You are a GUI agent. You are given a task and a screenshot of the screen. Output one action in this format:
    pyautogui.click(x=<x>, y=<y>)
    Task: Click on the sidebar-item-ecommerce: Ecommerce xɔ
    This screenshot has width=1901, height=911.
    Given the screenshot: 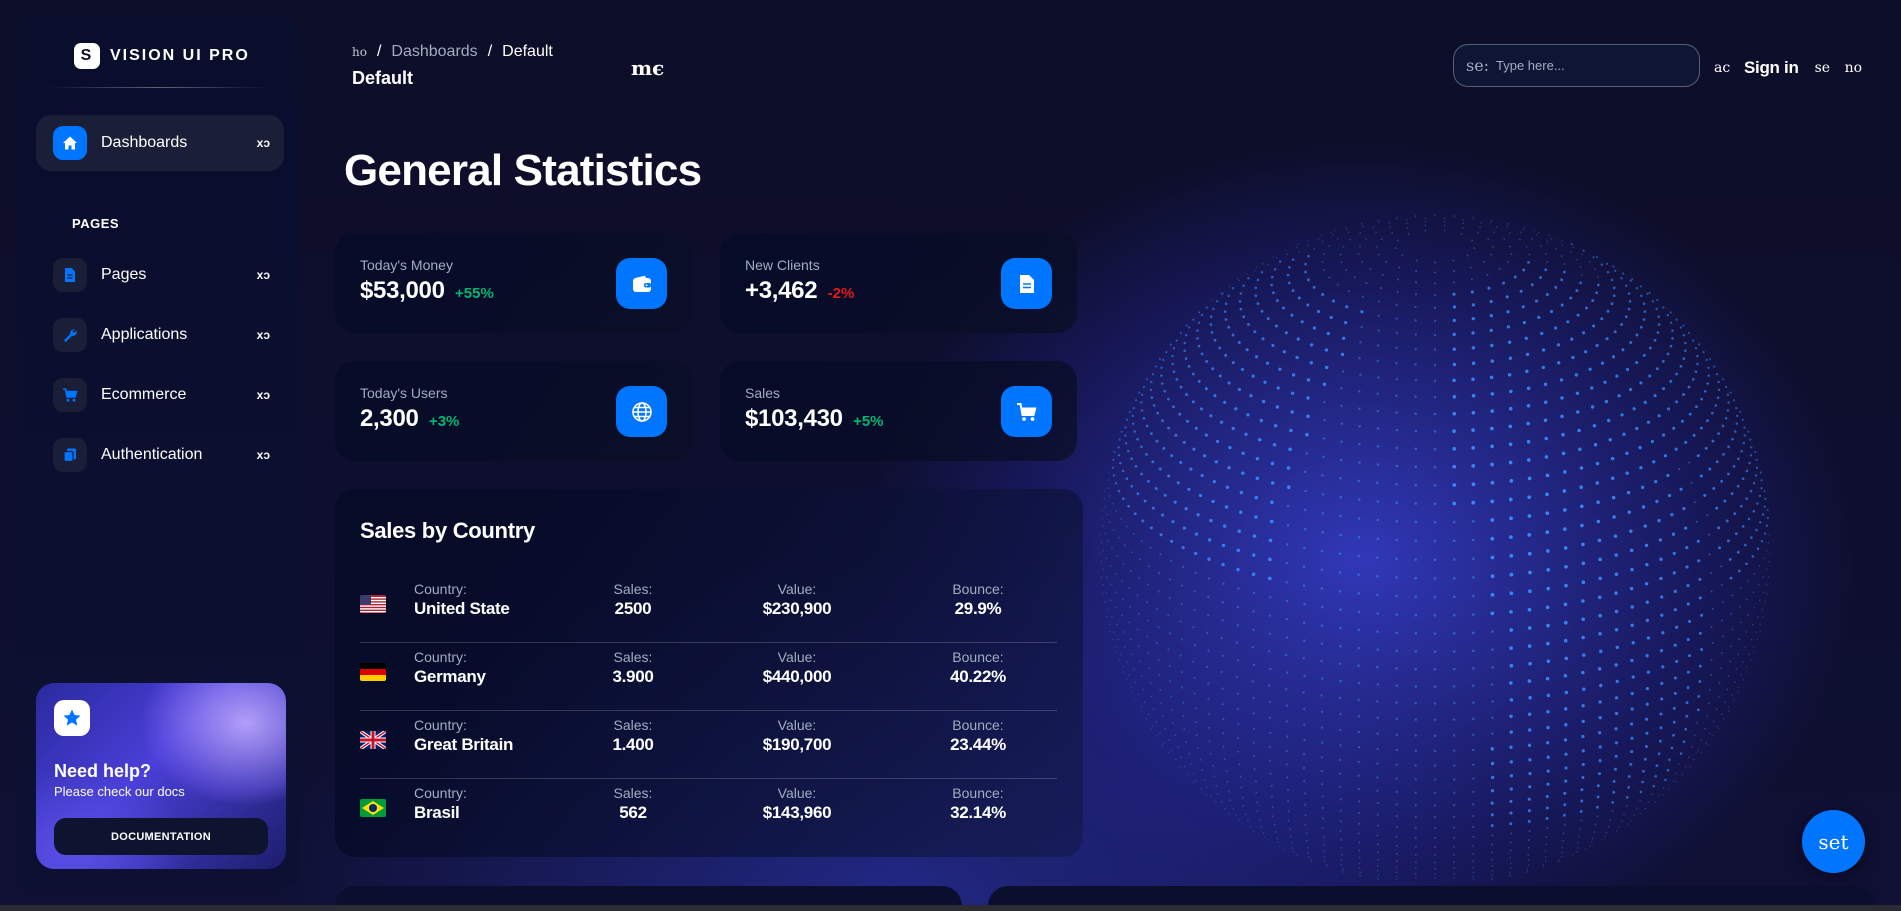 What is the action you would take?
    pyautogui.click(x=160, y=395)
    